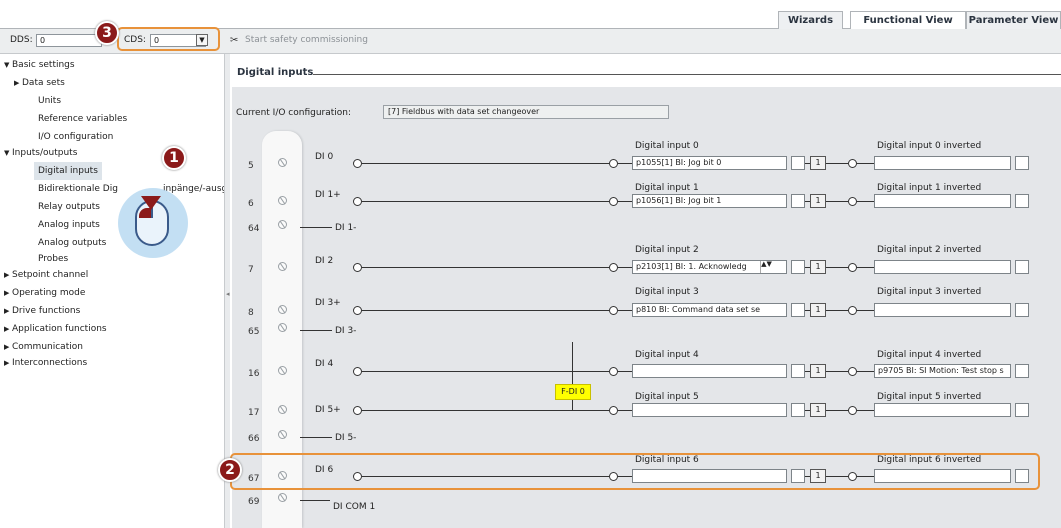  I want to click on fdi-block: F-DI 0, so click(573, 392).